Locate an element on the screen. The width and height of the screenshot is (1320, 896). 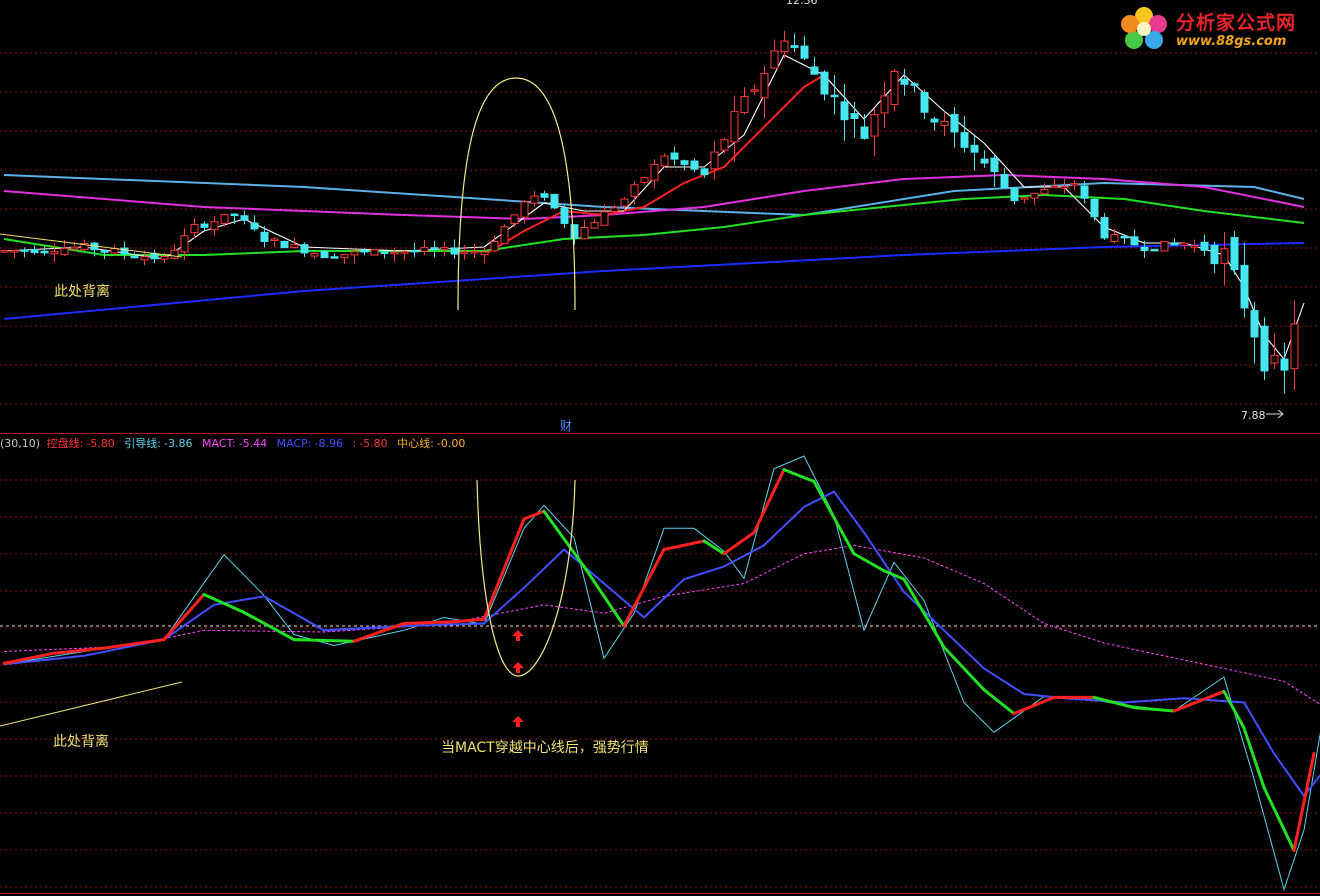
up-arrow-icon is located at coordinates (518, 721).